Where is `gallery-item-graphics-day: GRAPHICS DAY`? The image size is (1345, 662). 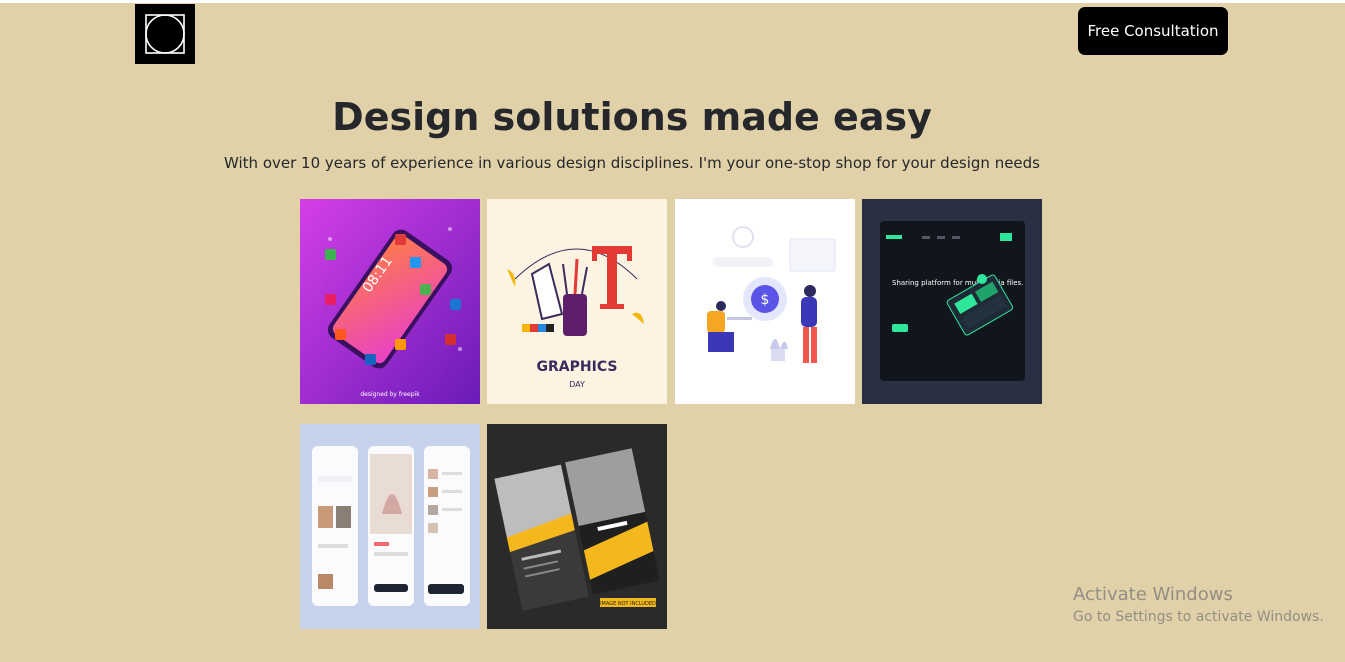
gallery-item-graphics-day: GRAPHICS DAY is located at coordinates (577, 301).